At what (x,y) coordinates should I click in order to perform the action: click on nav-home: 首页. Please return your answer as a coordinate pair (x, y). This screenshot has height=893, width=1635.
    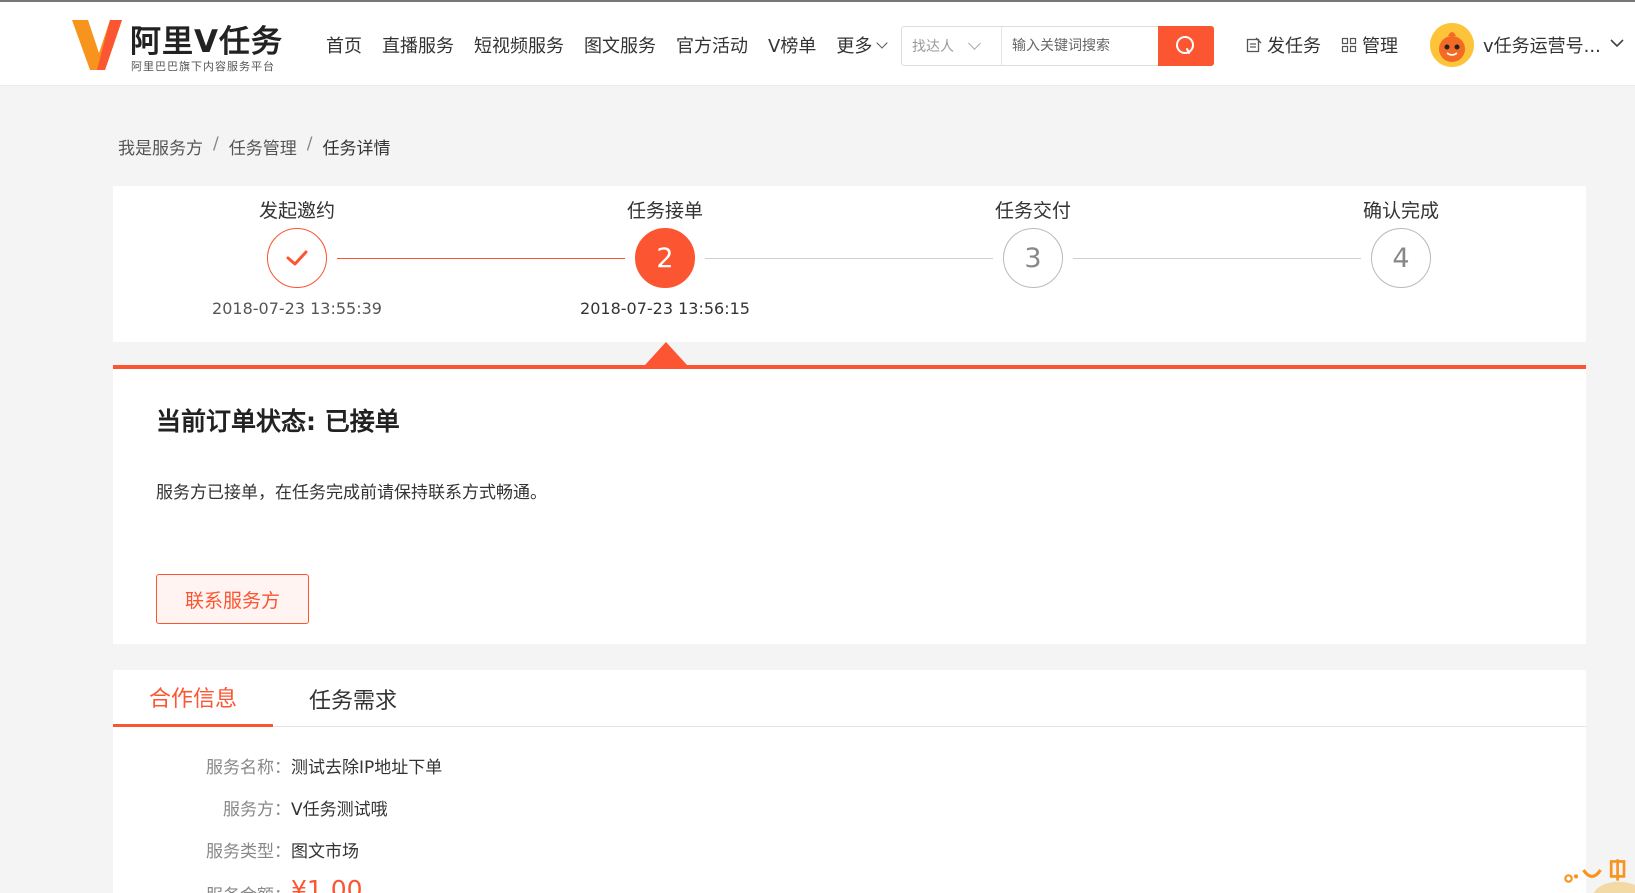
    Looking at the image, I should click on (344, 45).